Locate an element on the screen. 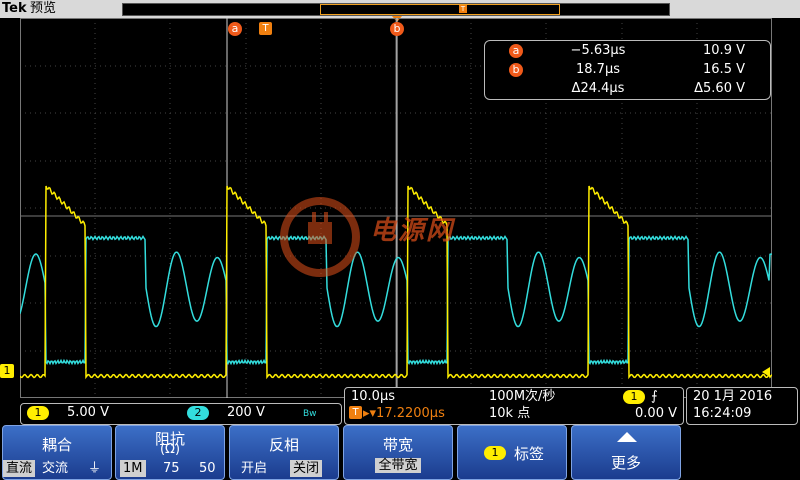  more-label: 更多 is located at coordinates (625, 463).